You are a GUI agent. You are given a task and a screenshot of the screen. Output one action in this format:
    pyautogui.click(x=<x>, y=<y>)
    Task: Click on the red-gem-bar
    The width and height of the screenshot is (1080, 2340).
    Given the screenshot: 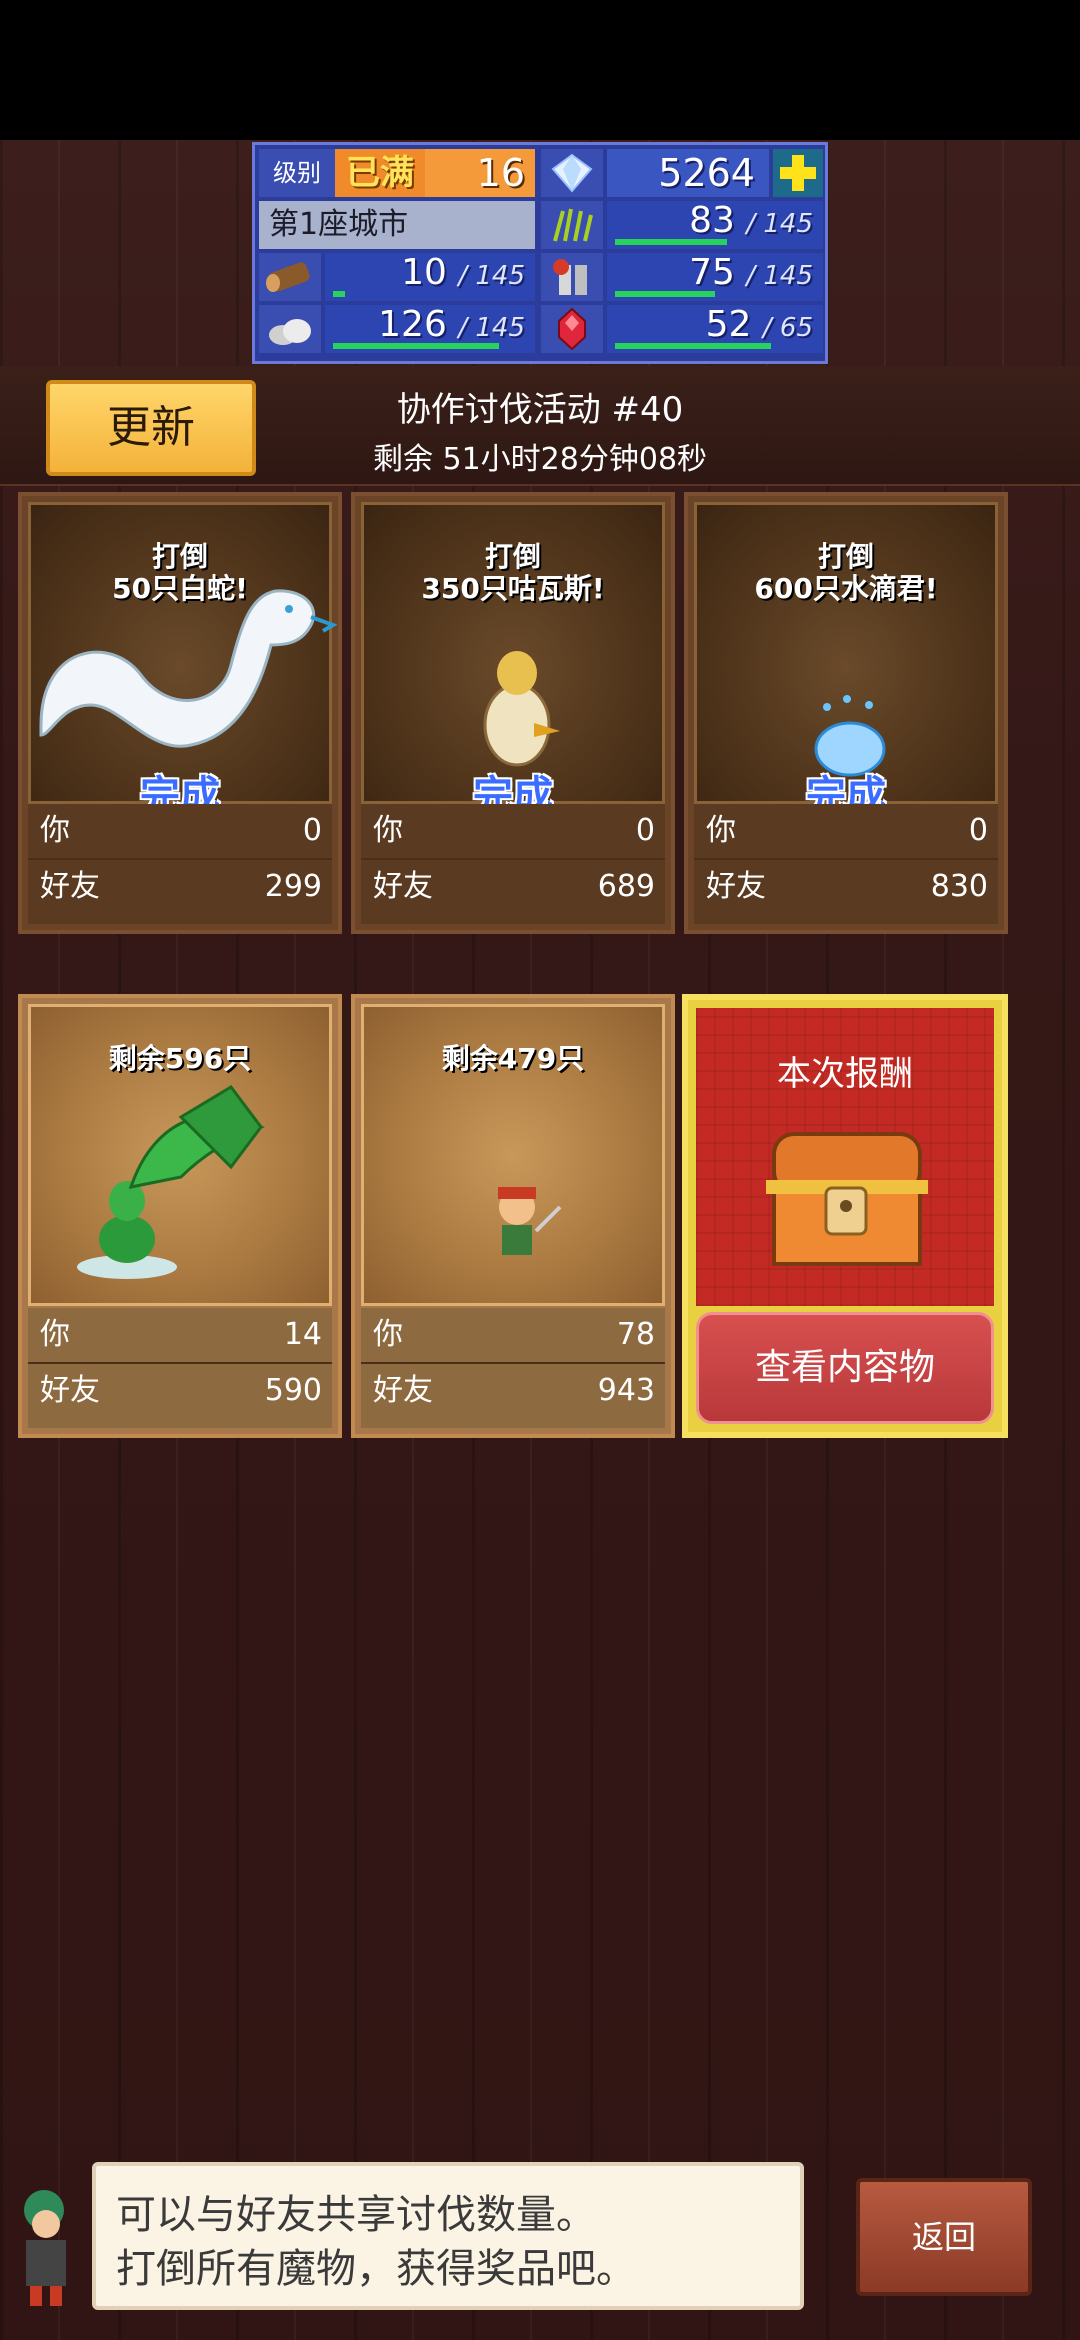 What is the action you would take?
    pyautogui.click(x=693, y=346)
    